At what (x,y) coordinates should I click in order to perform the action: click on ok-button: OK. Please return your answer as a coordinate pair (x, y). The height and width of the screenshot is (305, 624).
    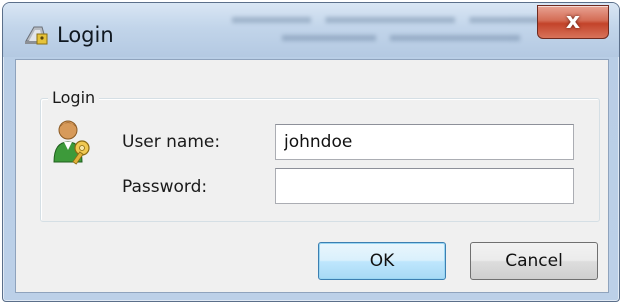
    Looking at the image, I should click on (382, 261).